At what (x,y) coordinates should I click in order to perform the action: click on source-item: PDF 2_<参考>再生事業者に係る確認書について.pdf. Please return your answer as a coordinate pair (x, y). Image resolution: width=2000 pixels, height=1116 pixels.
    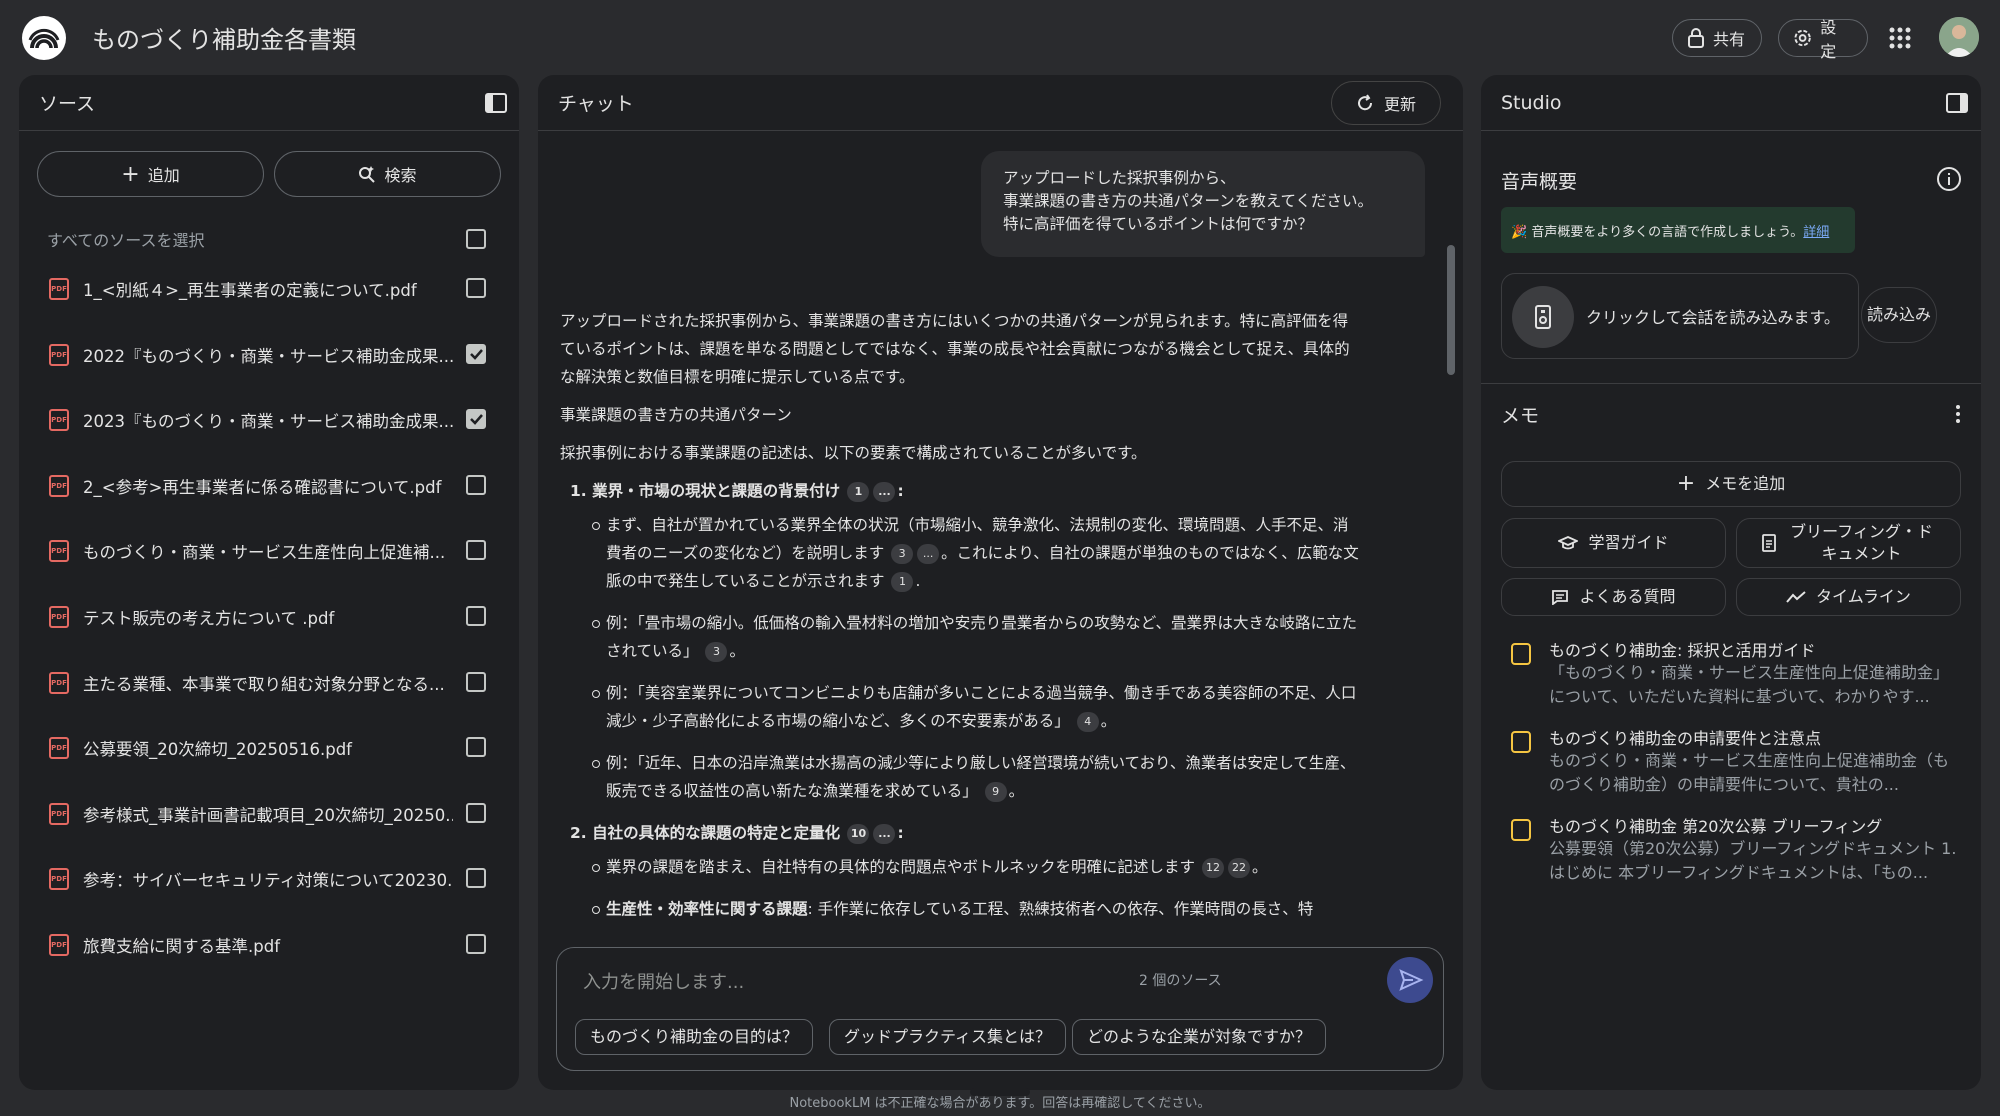
    Looking at the image, I should click on (269, 485).